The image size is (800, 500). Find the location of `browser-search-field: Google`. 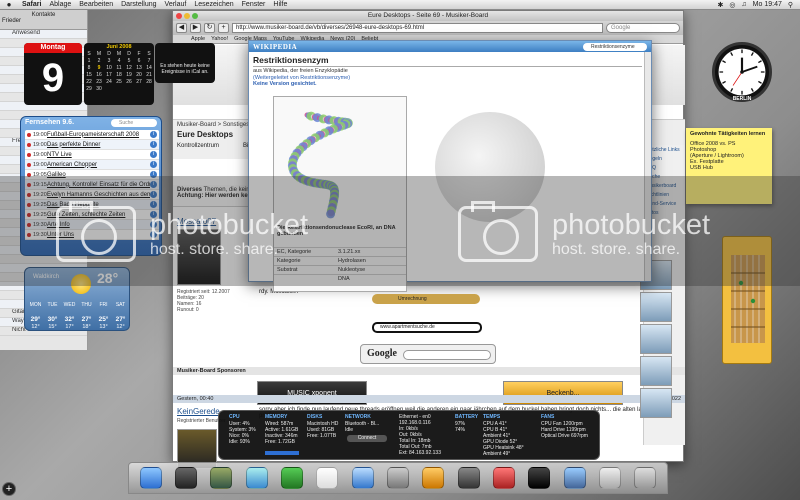

browser-search-field: Google is located at coordinates (643, 28).